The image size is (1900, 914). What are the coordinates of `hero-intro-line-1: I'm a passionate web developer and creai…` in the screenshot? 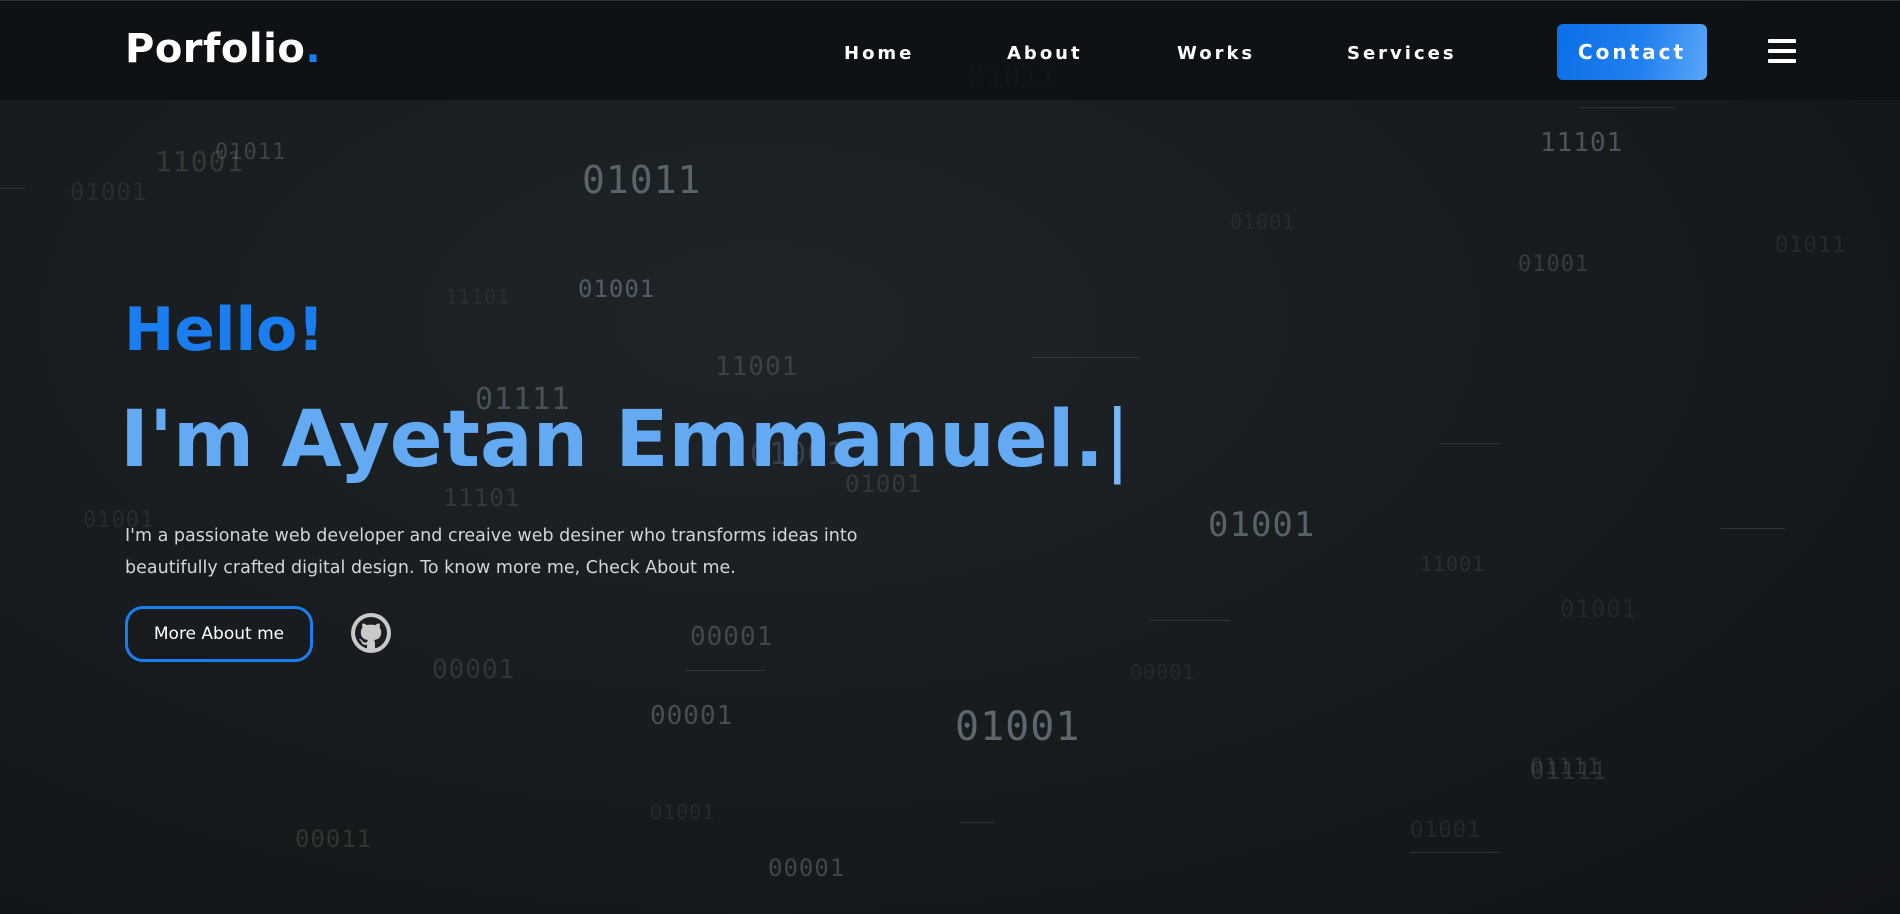 It's located at (491, 536).